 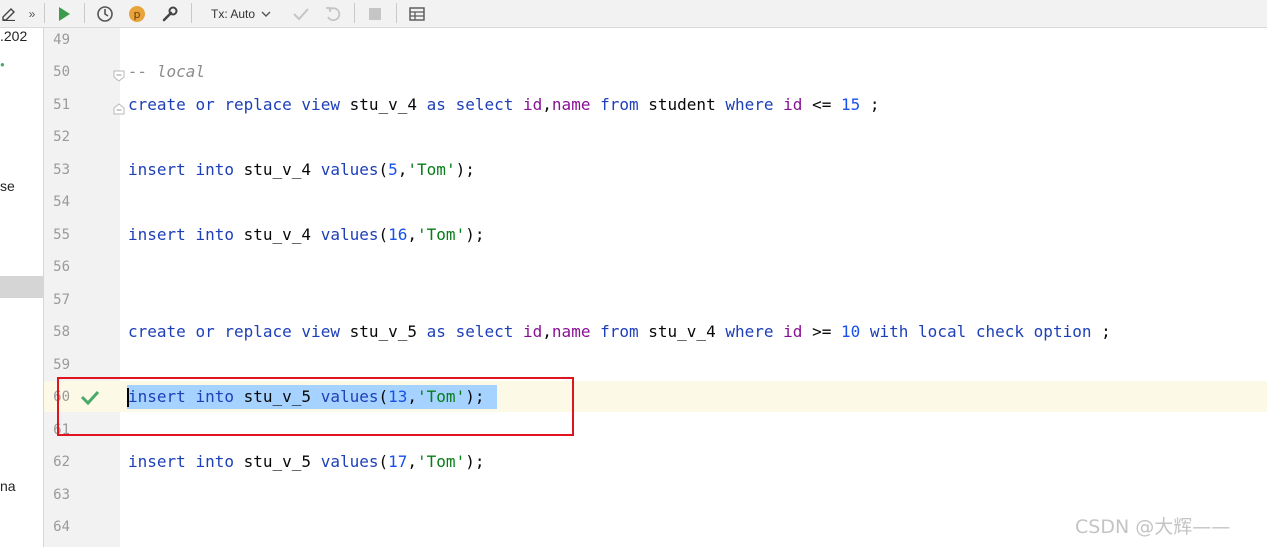 What do you see at coordinates (1062, 331) in the screenshot?
I see `keyword: option` at bounding box center [1062, 331].